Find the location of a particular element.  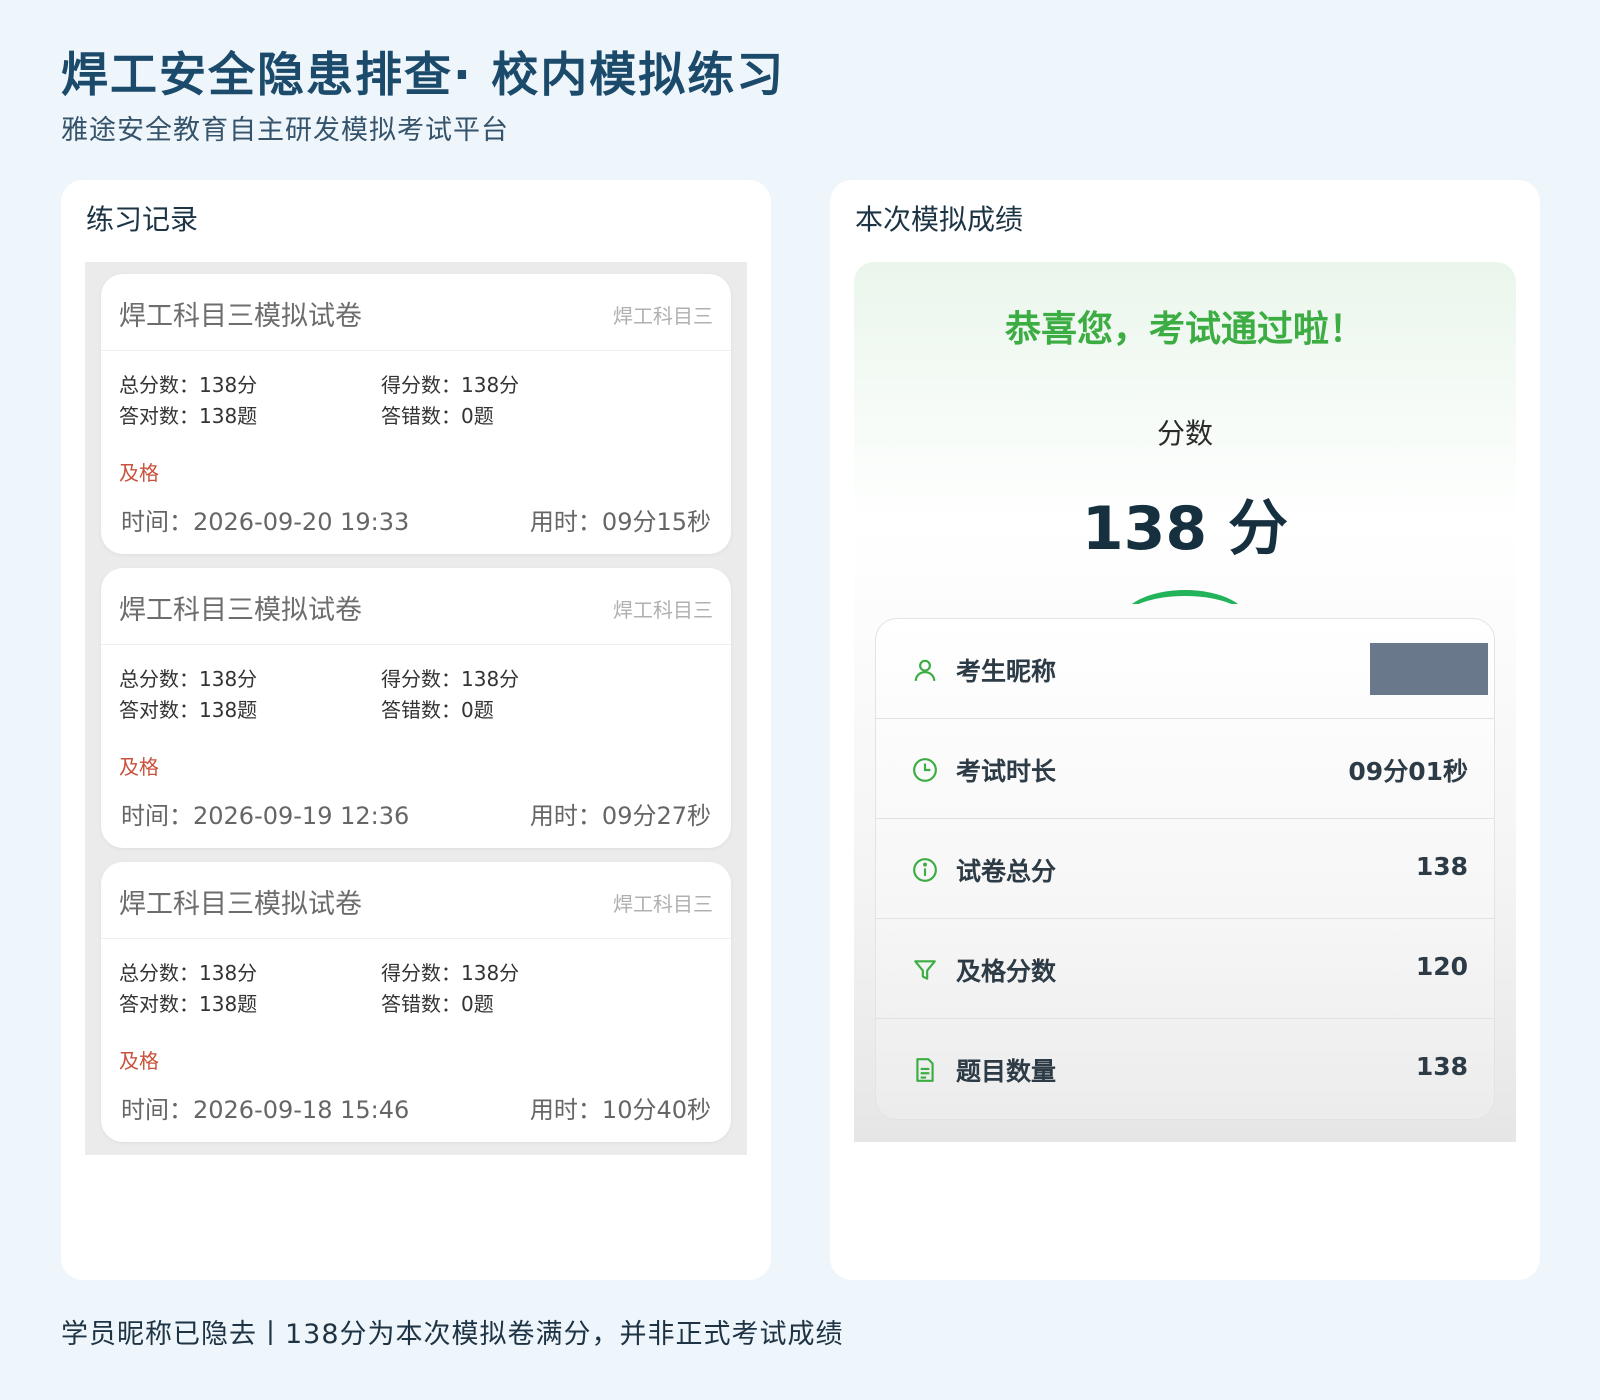

document-icon is located at coordinates (925, 1070).